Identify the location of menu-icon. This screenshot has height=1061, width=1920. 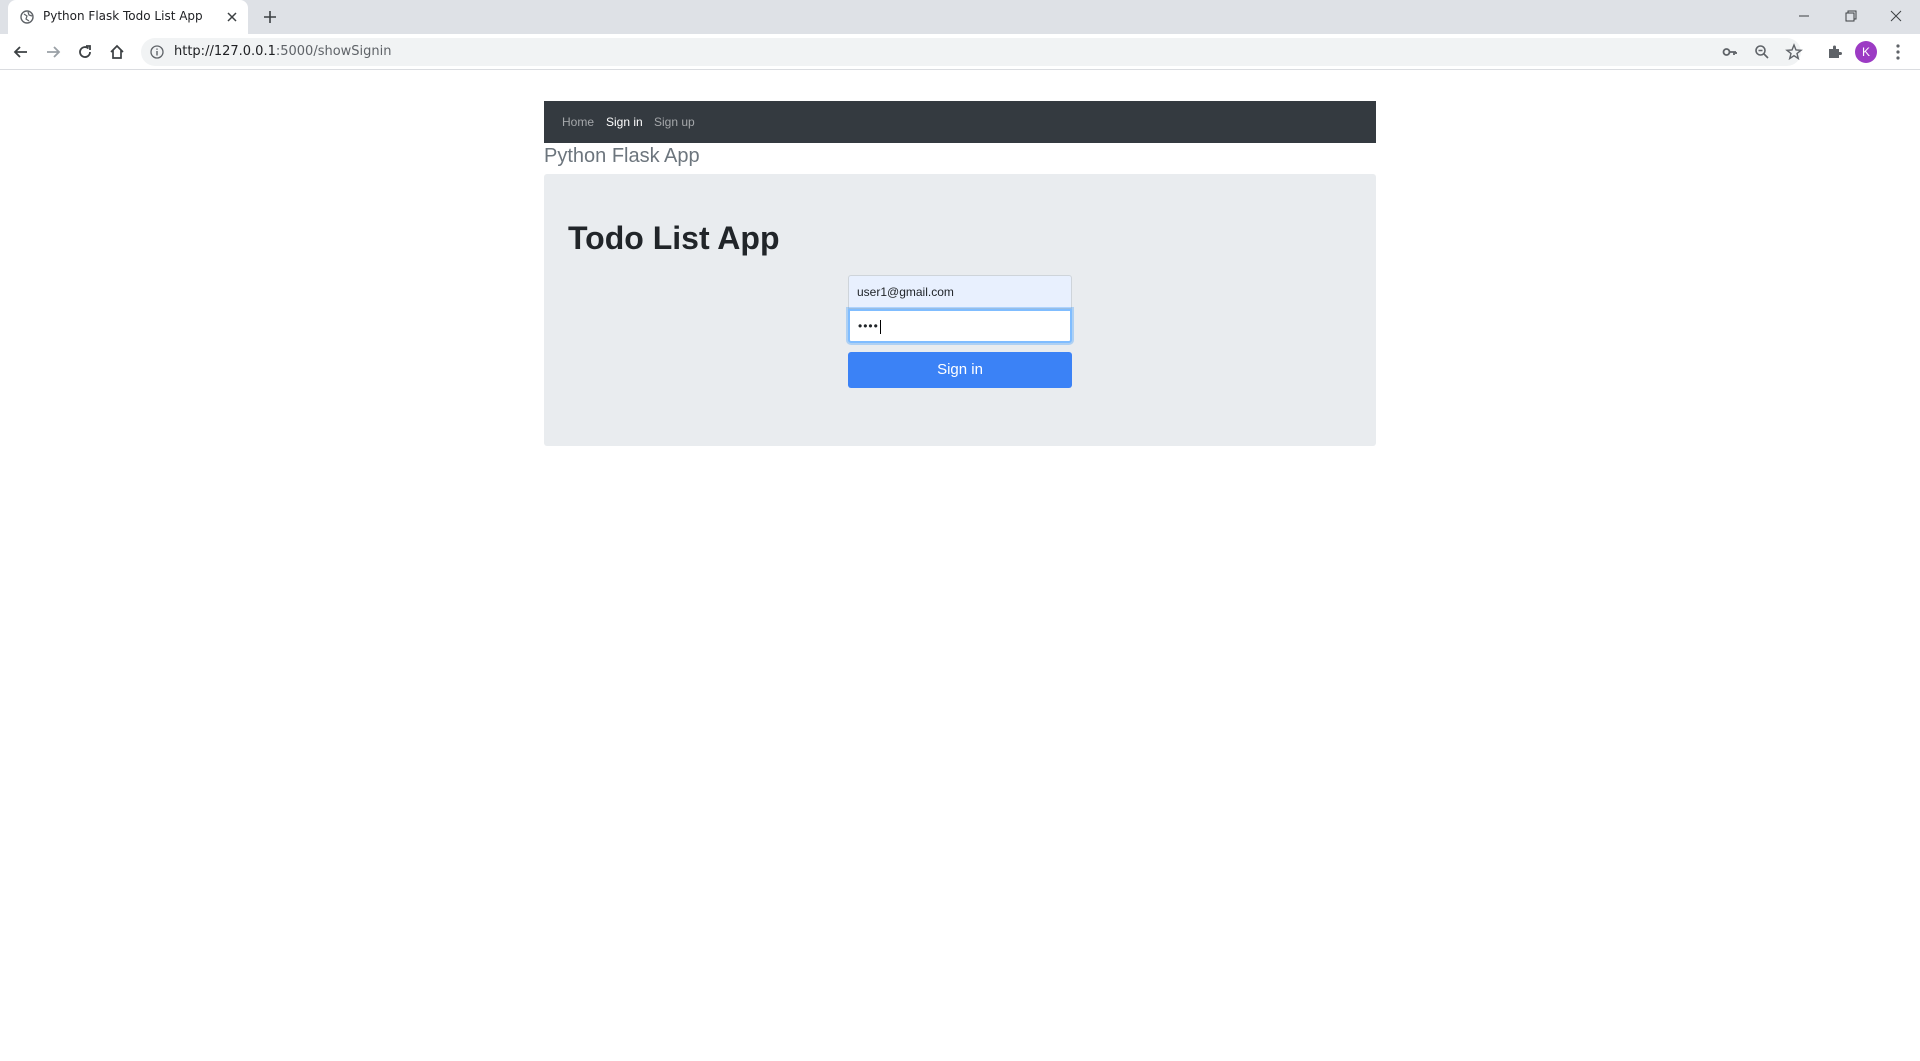
(1898, 52).